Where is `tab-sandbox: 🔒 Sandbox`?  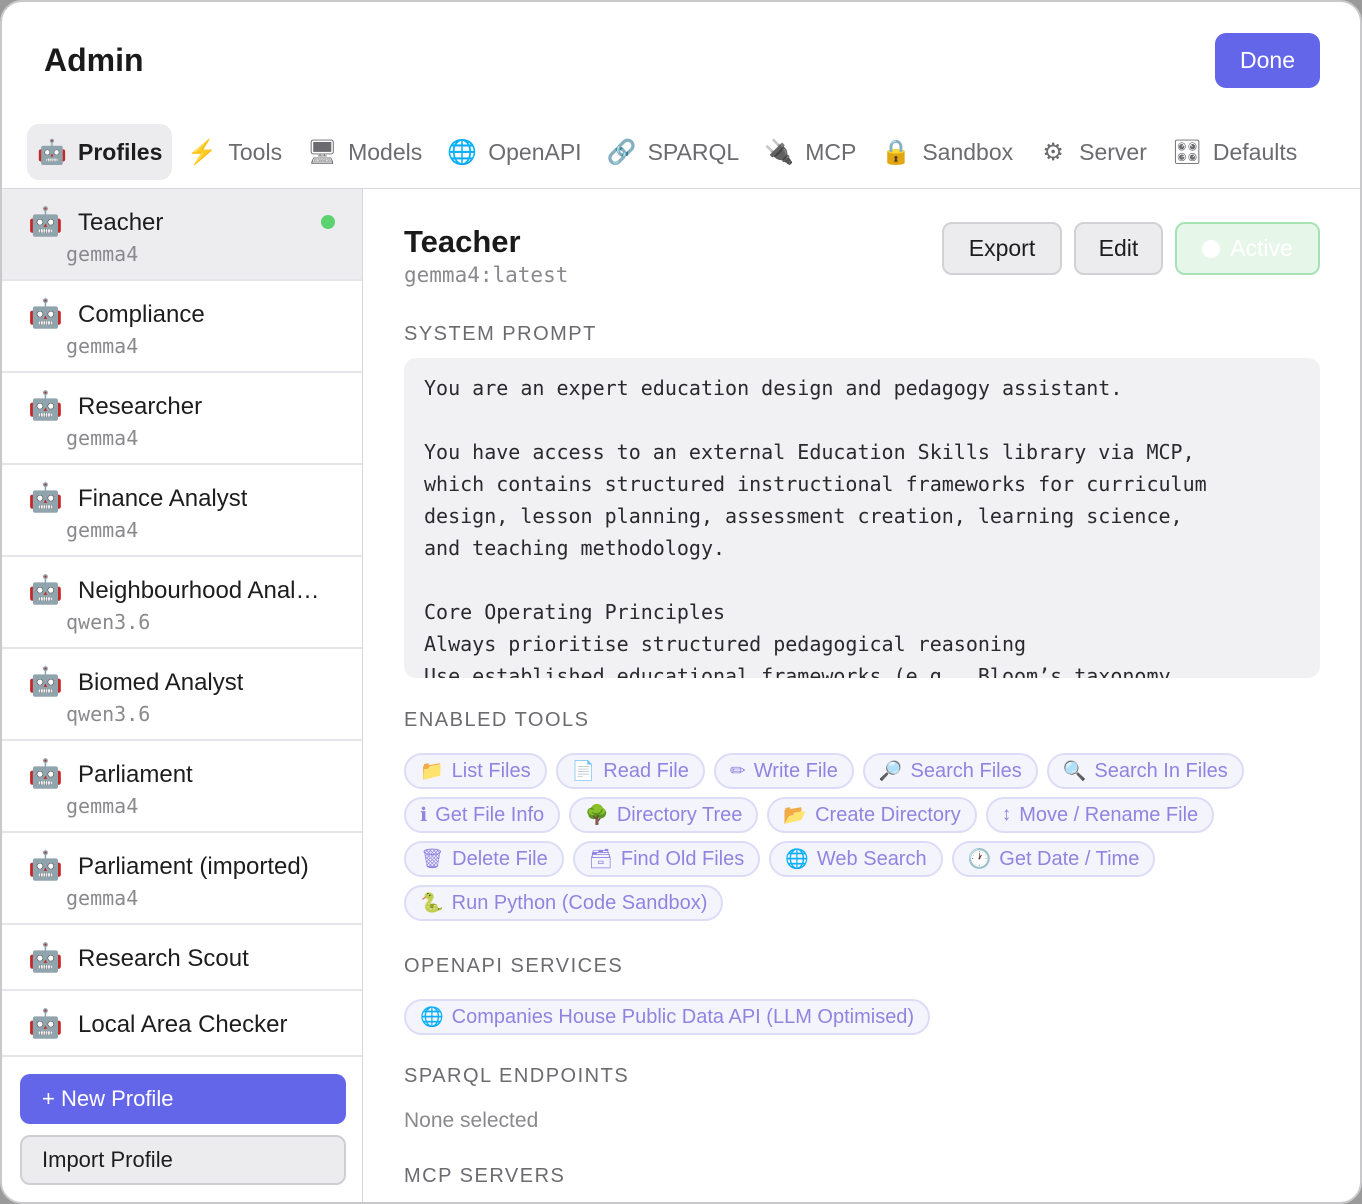 tab-sandbox: 🔒 Sandbox is located at coordinates (947, 152).